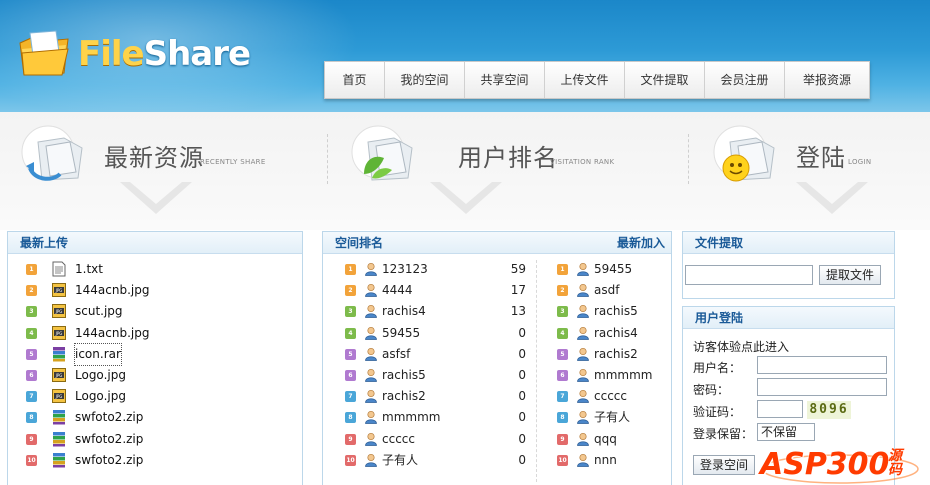 This screenshot has height=485, width=930. Describe the element at coordinates (153, 439) in the screenshot. I see `file-list-item: 9 swfoto2.zip` at that location.